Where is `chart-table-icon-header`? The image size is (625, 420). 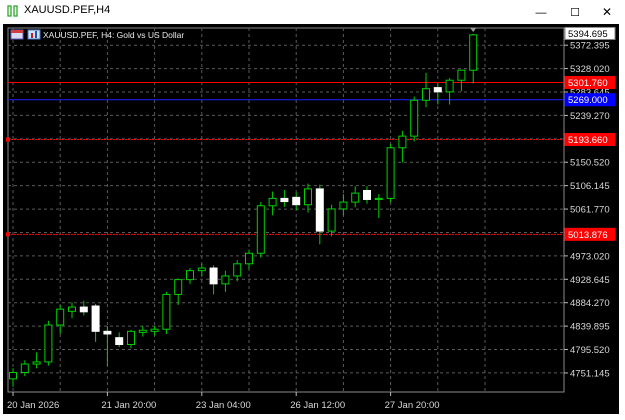 chart-table-icon-header is located at coordinates (17, 31).